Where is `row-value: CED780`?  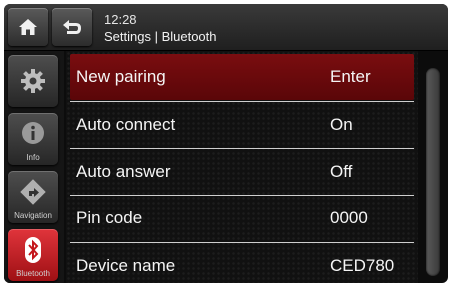 row-value: CED780 is located at coordinates (362, 265).